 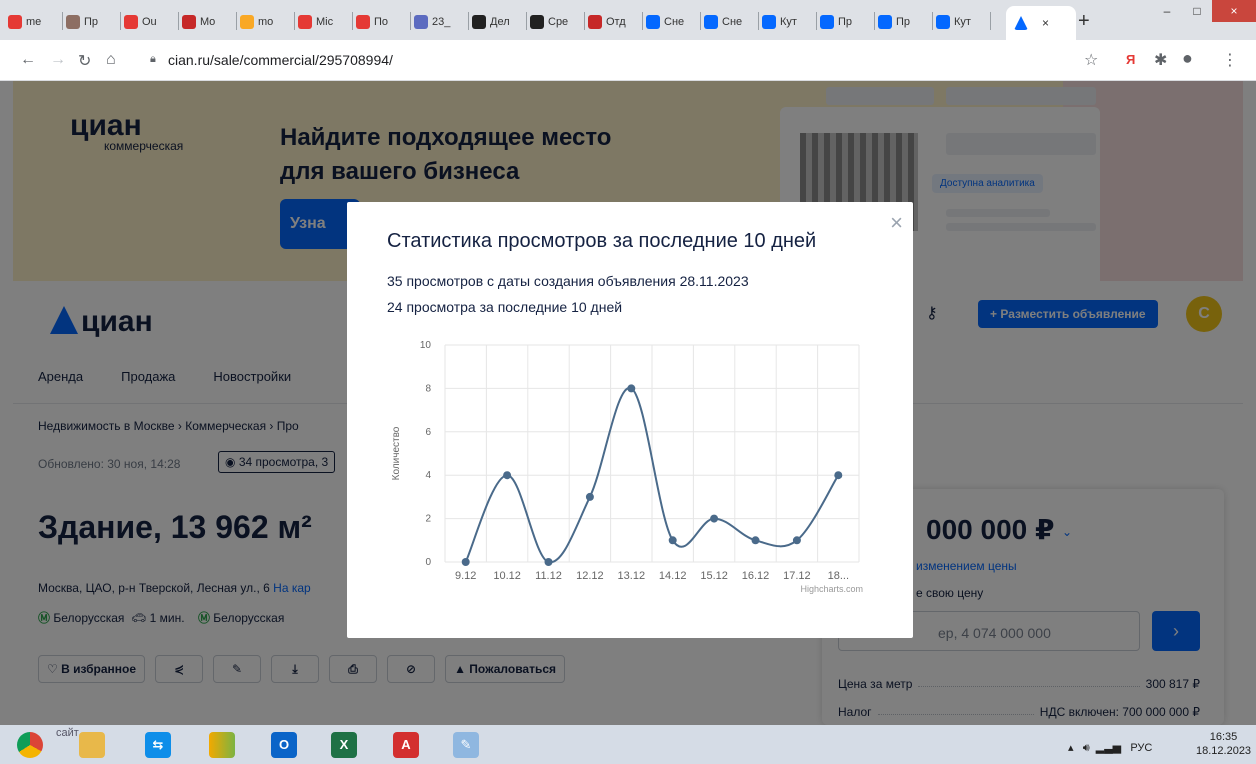 What do you see at coordinates (428, 432) in the screenshot?
I see `y-tick-label: 6` at bounding box center [428, 432].